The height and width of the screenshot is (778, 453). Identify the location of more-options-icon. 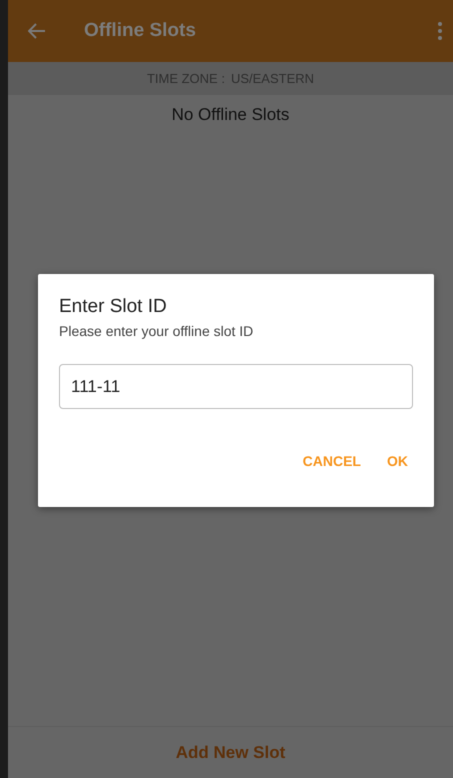
(440, 31).